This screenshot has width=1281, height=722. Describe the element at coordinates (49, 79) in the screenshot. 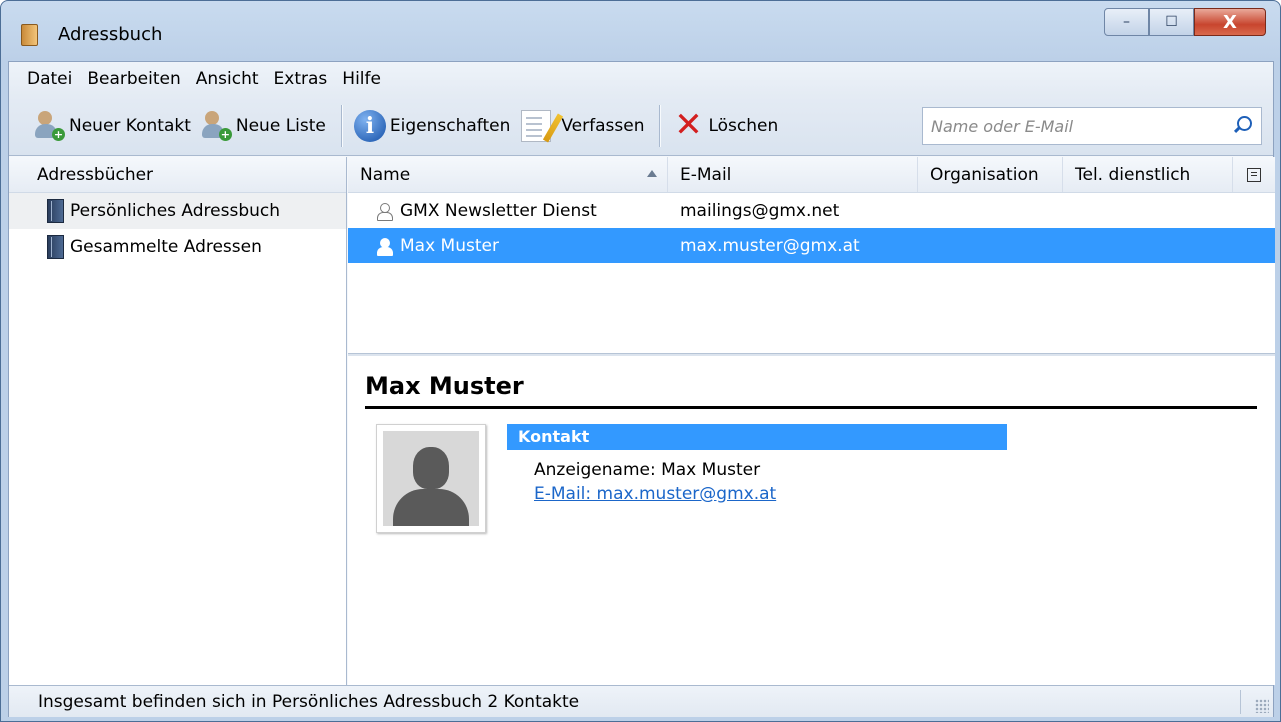

I see `menu-datei: Datei` at that location.